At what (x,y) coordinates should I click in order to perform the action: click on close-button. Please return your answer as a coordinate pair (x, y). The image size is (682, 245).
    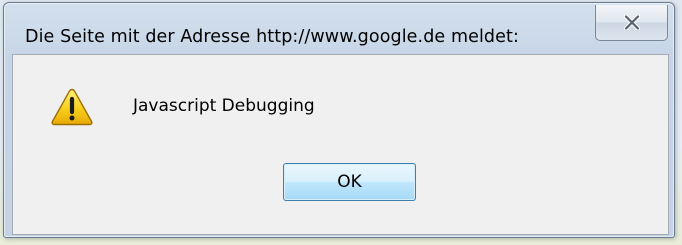
    Looking at the image, I should click on (631, 23).